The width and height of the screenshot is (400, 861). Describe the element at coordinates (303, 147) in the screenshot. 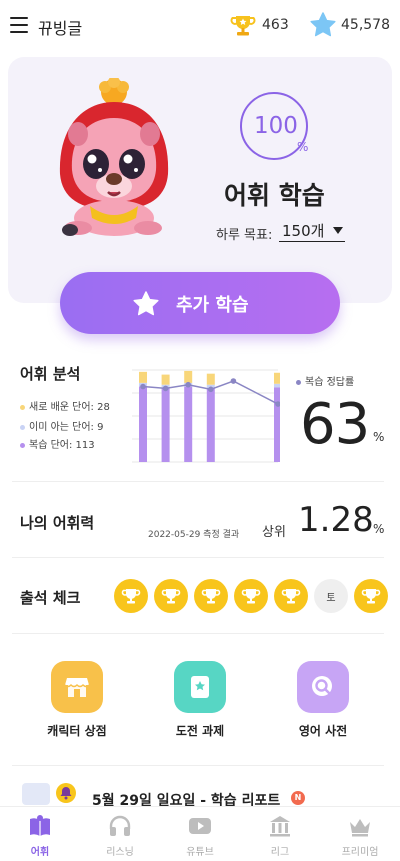

I see `daily-progress-unit: %` at that location.